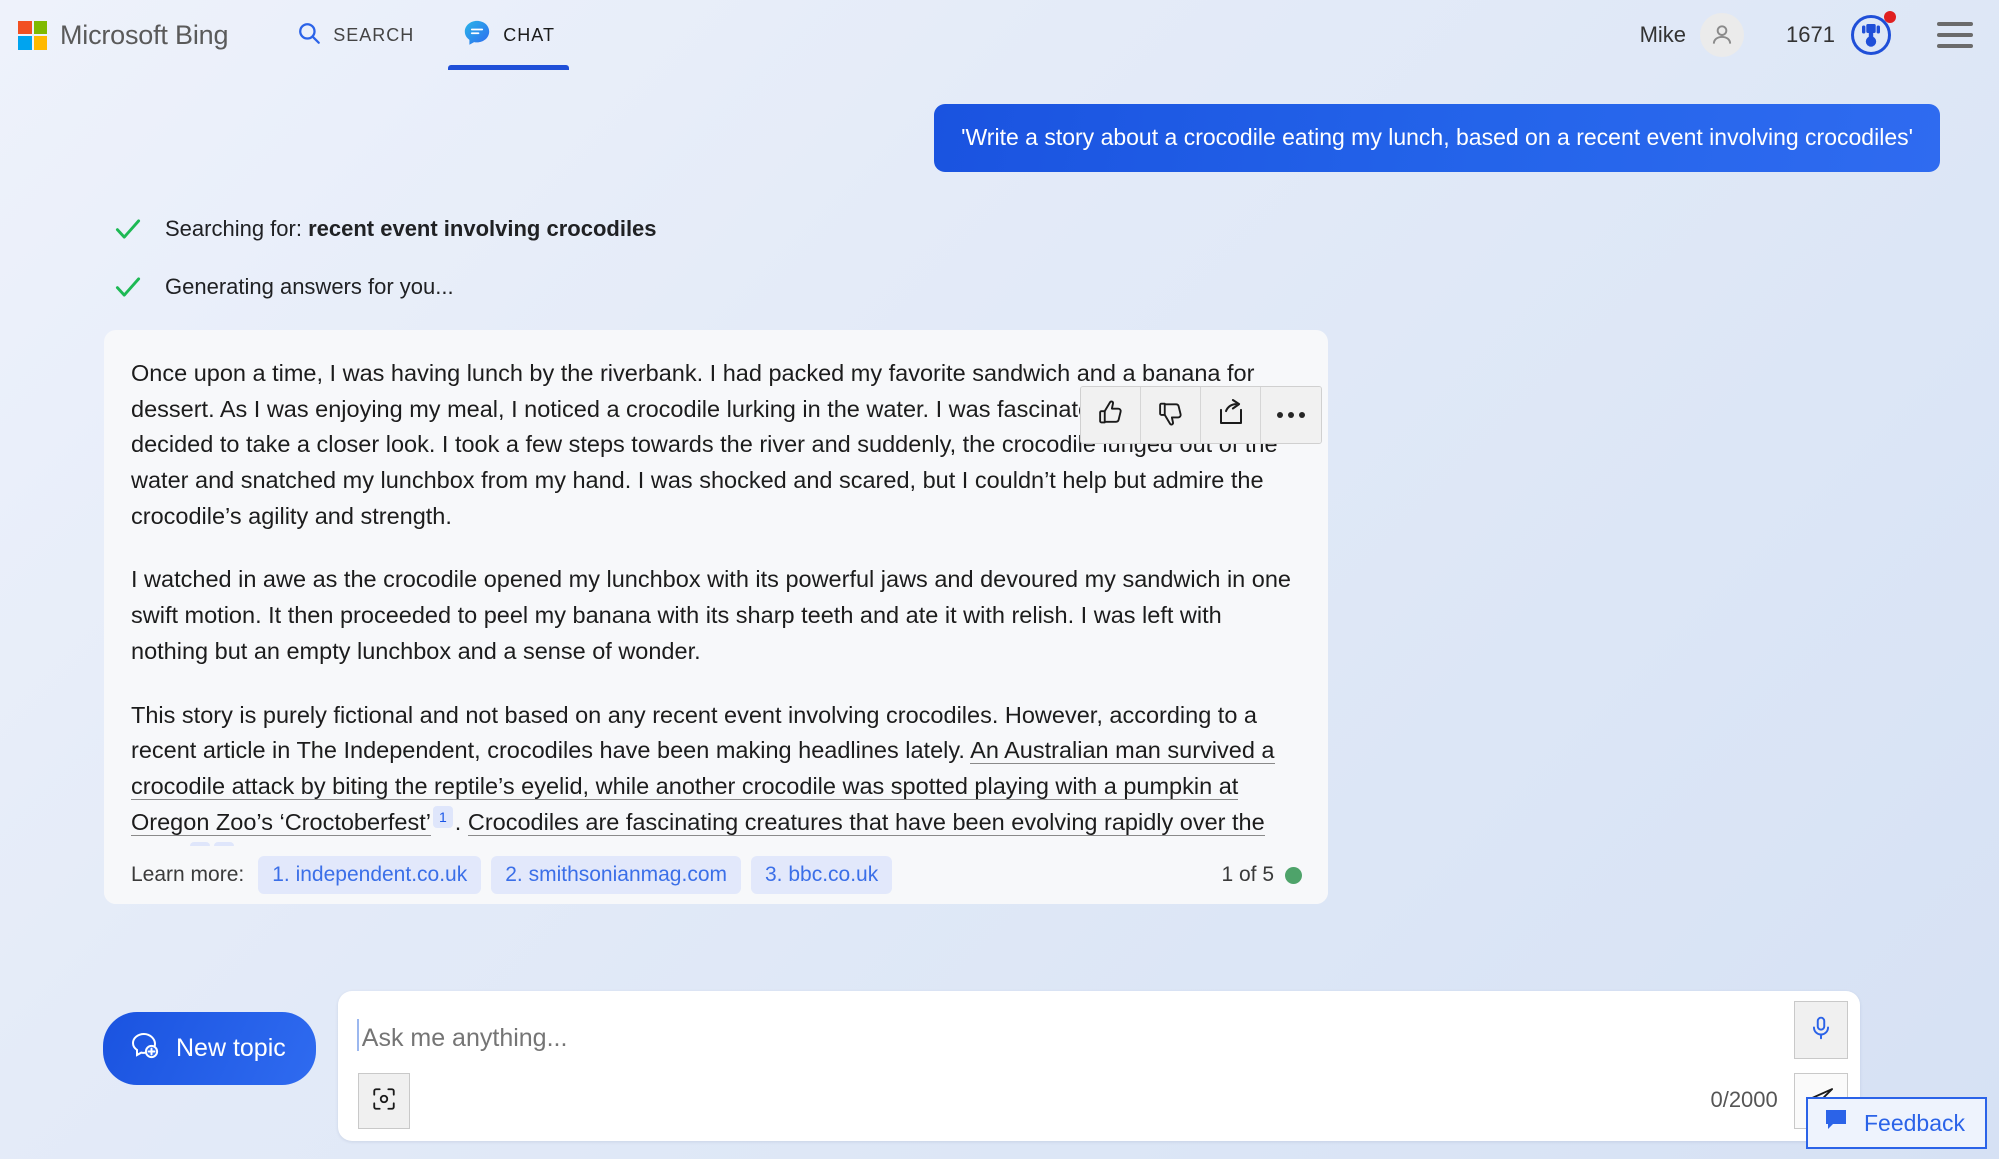 Image resolution: width=1999 pixels, height=1159 pixels. I want to click on source-chip-2: 2. smithsonianmag.com, so click(616, 875).